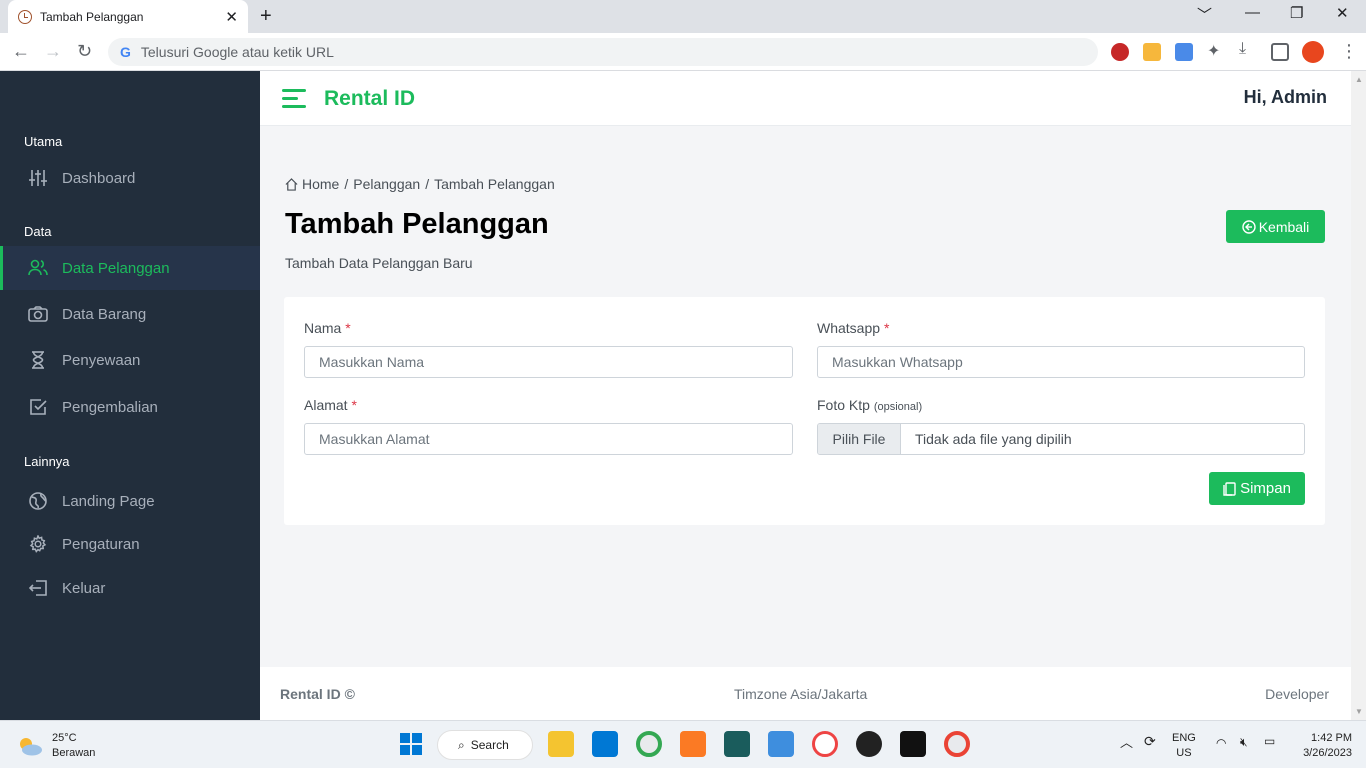 This screenshot has height=768, width=1366. Describe the element at coordinates (737, 744) in the screenshot. I see `terminal-app-icon` at that location.